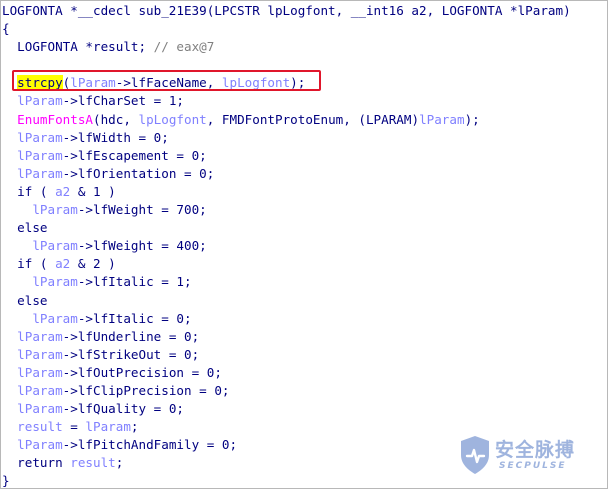 This screenshot has height=491, width=608. What do you see at coordinates (93, 264) in the screenshot?
I see `if-cond: & 2 )` at bounding box center [93, 264].